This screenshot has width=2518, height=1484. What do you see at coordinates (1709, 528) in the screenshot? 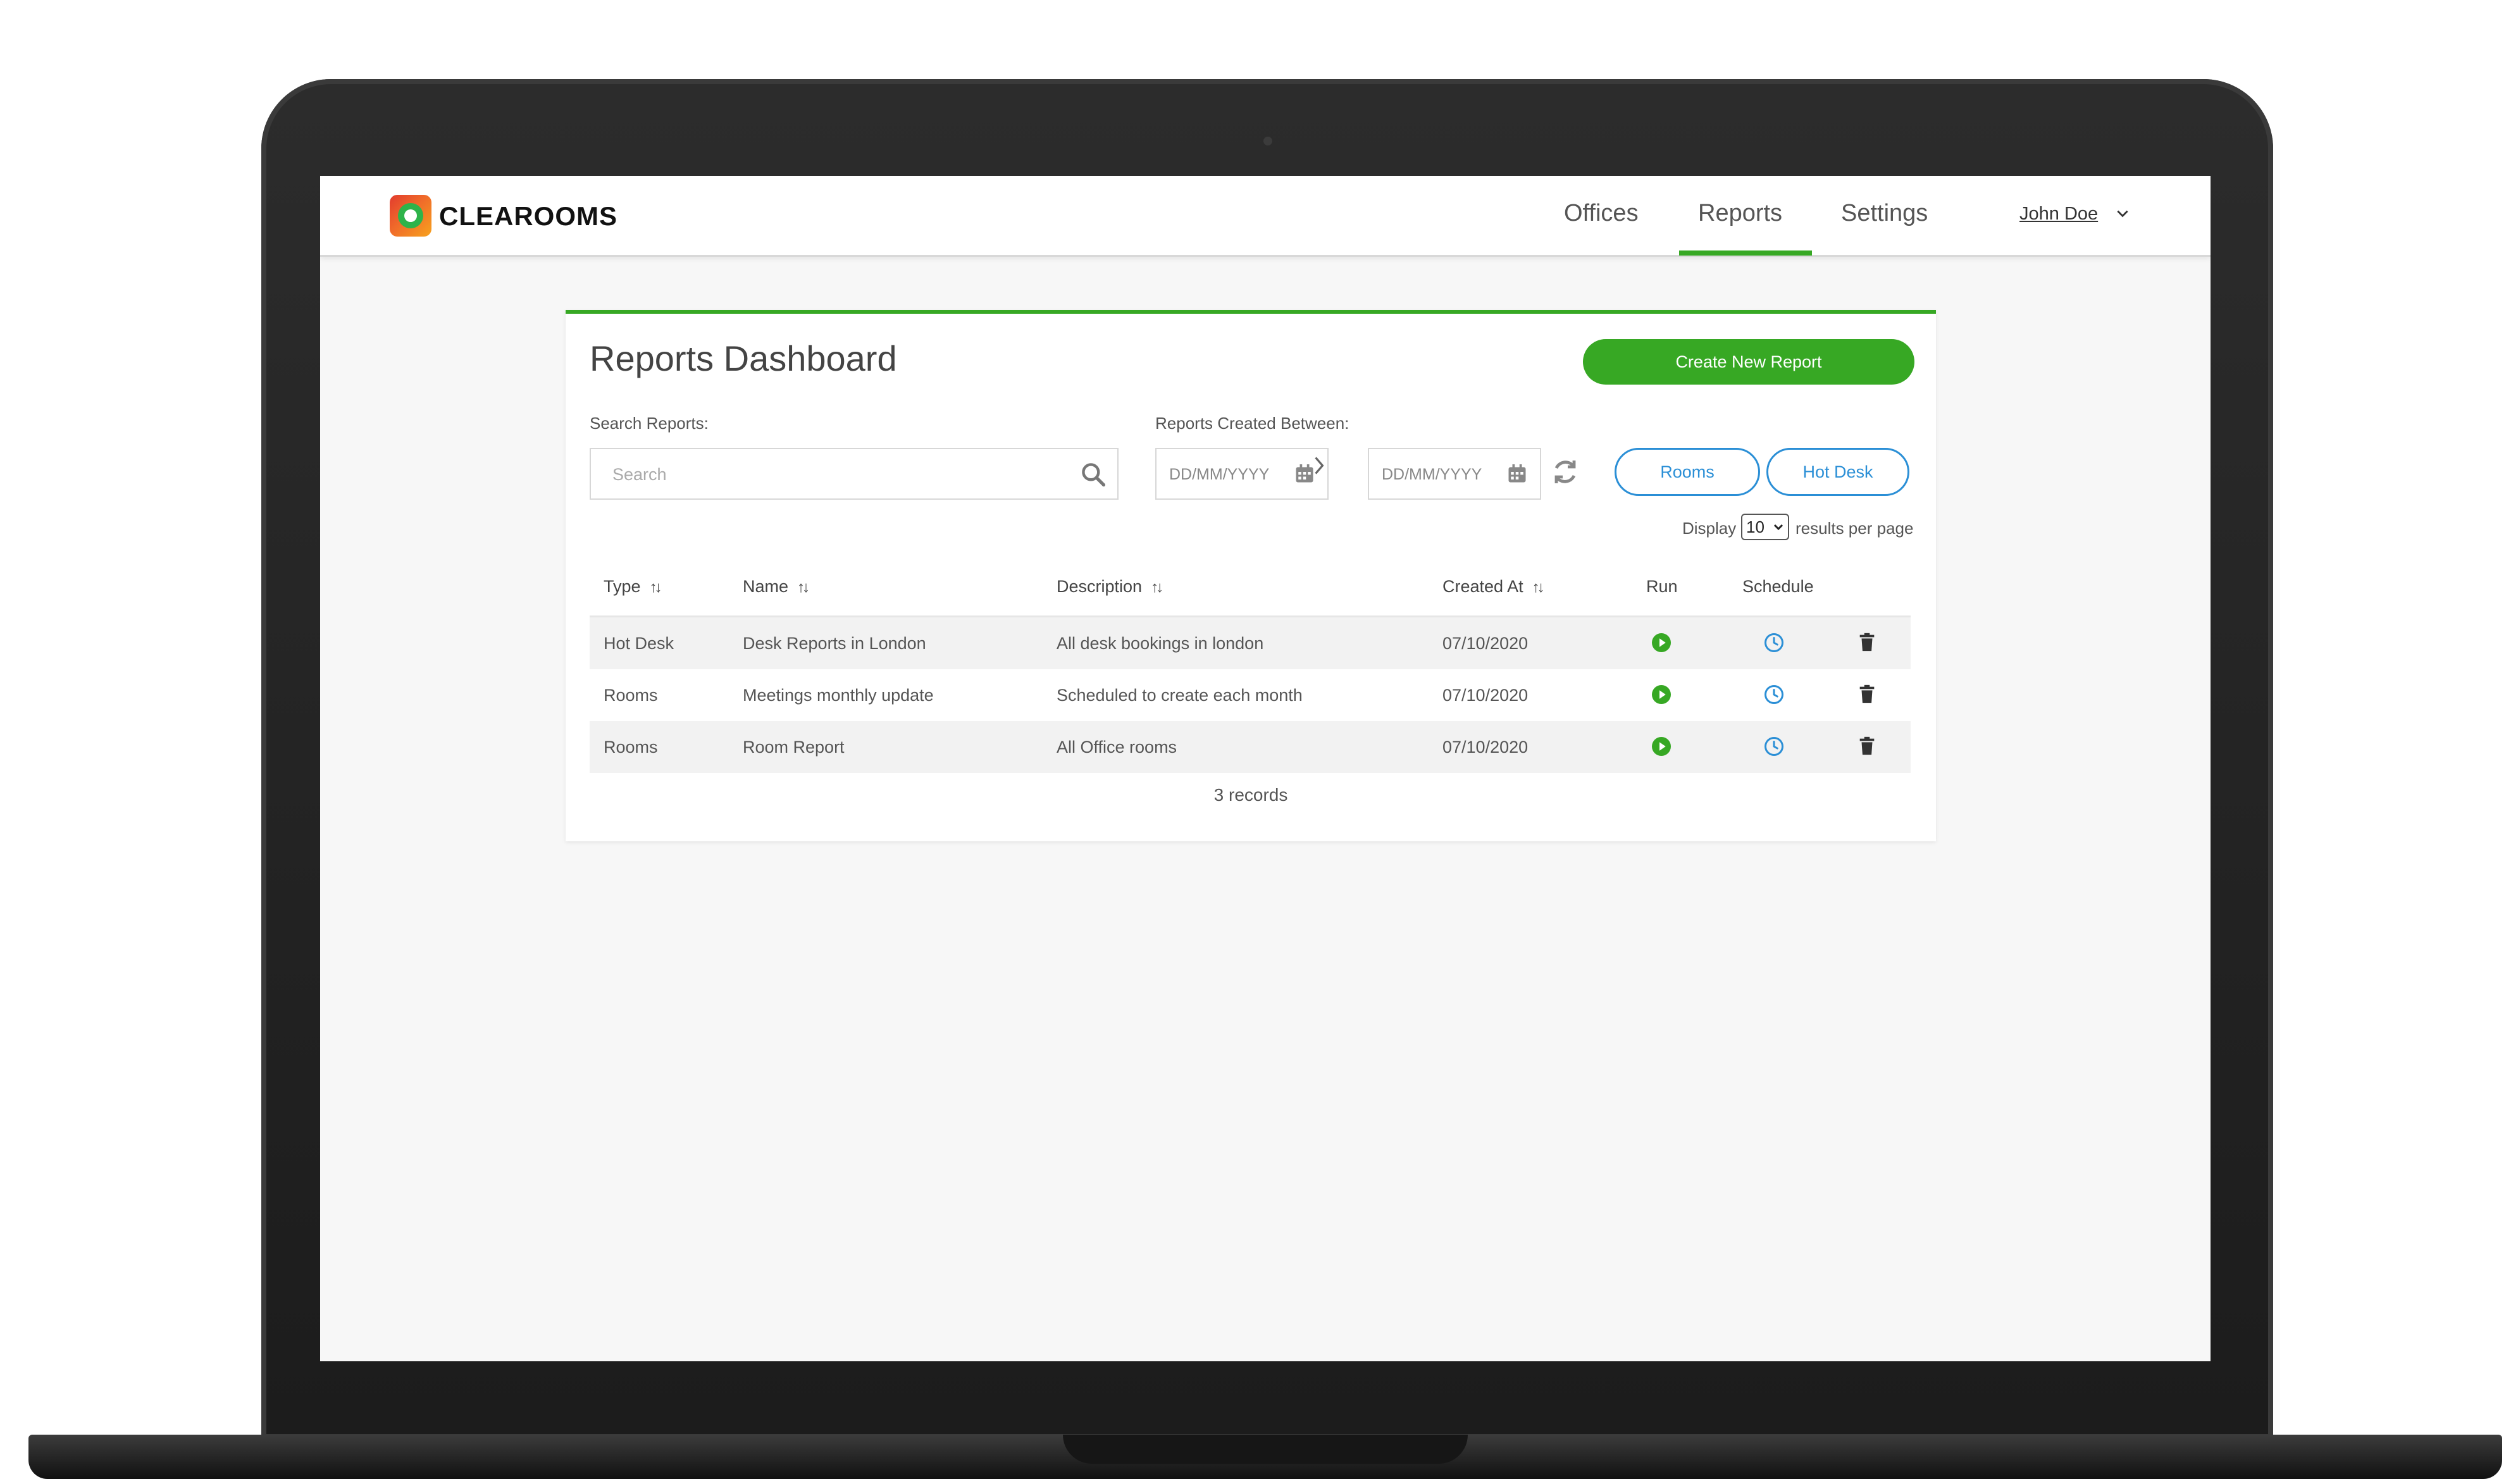
I see `display-label: Display` at bounding box center [1709, 528].